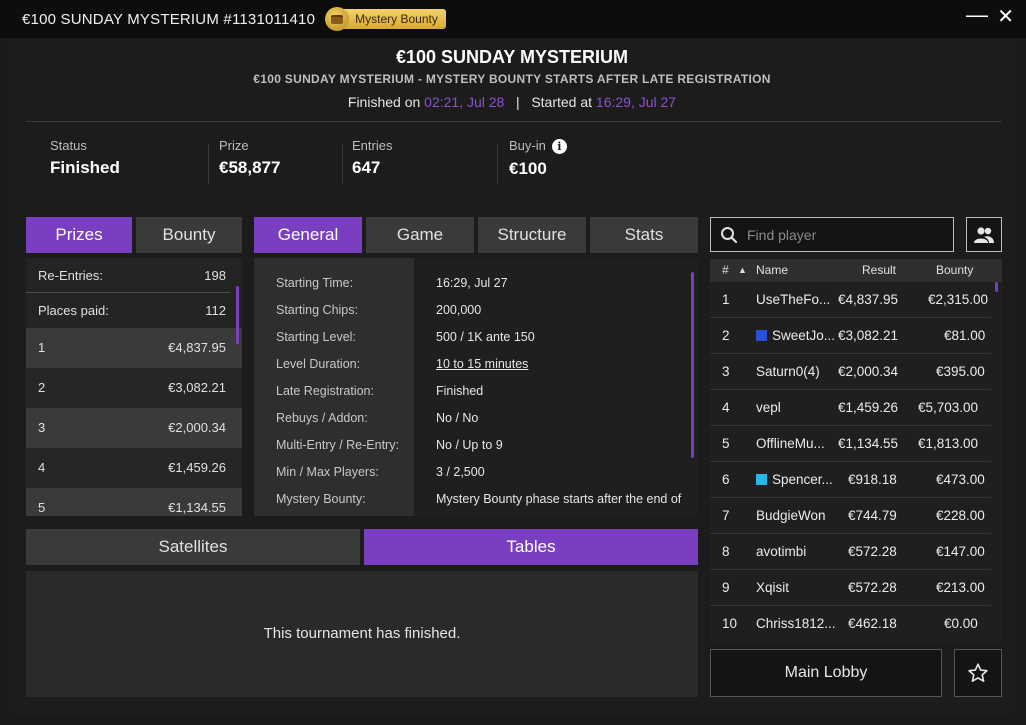  I want to click on player-result: €918.18, so click(872, 479).